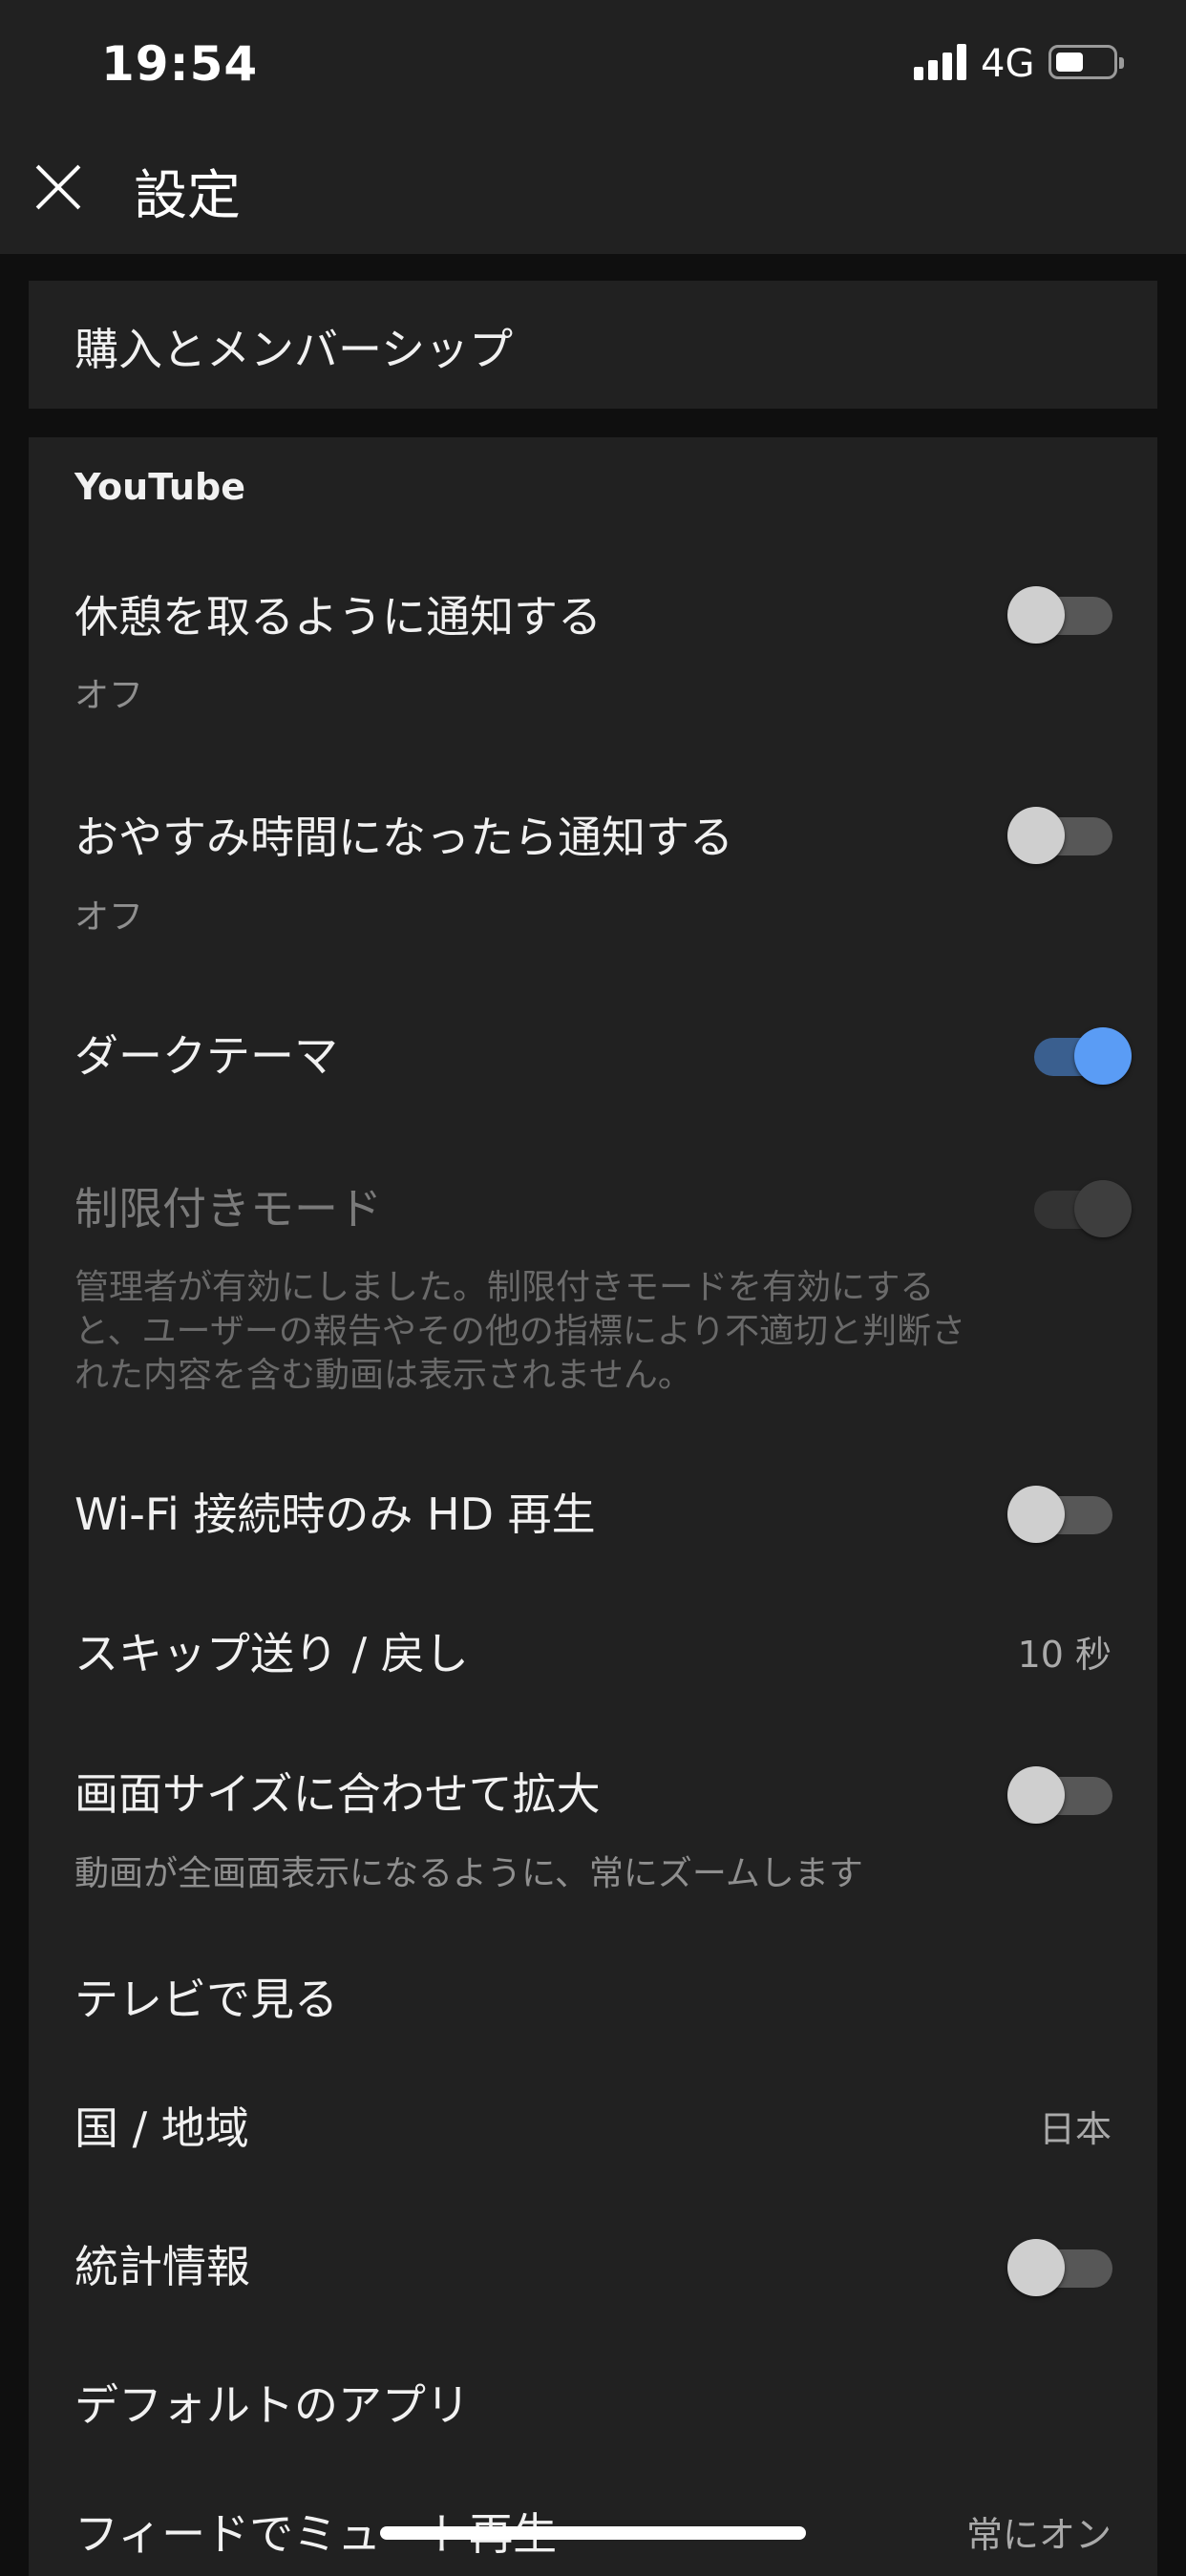 The width and height of the screenshot is (1186, 2576). I want to click on default-apps-item: デフォルトのアプリ, so click(272, 2402).